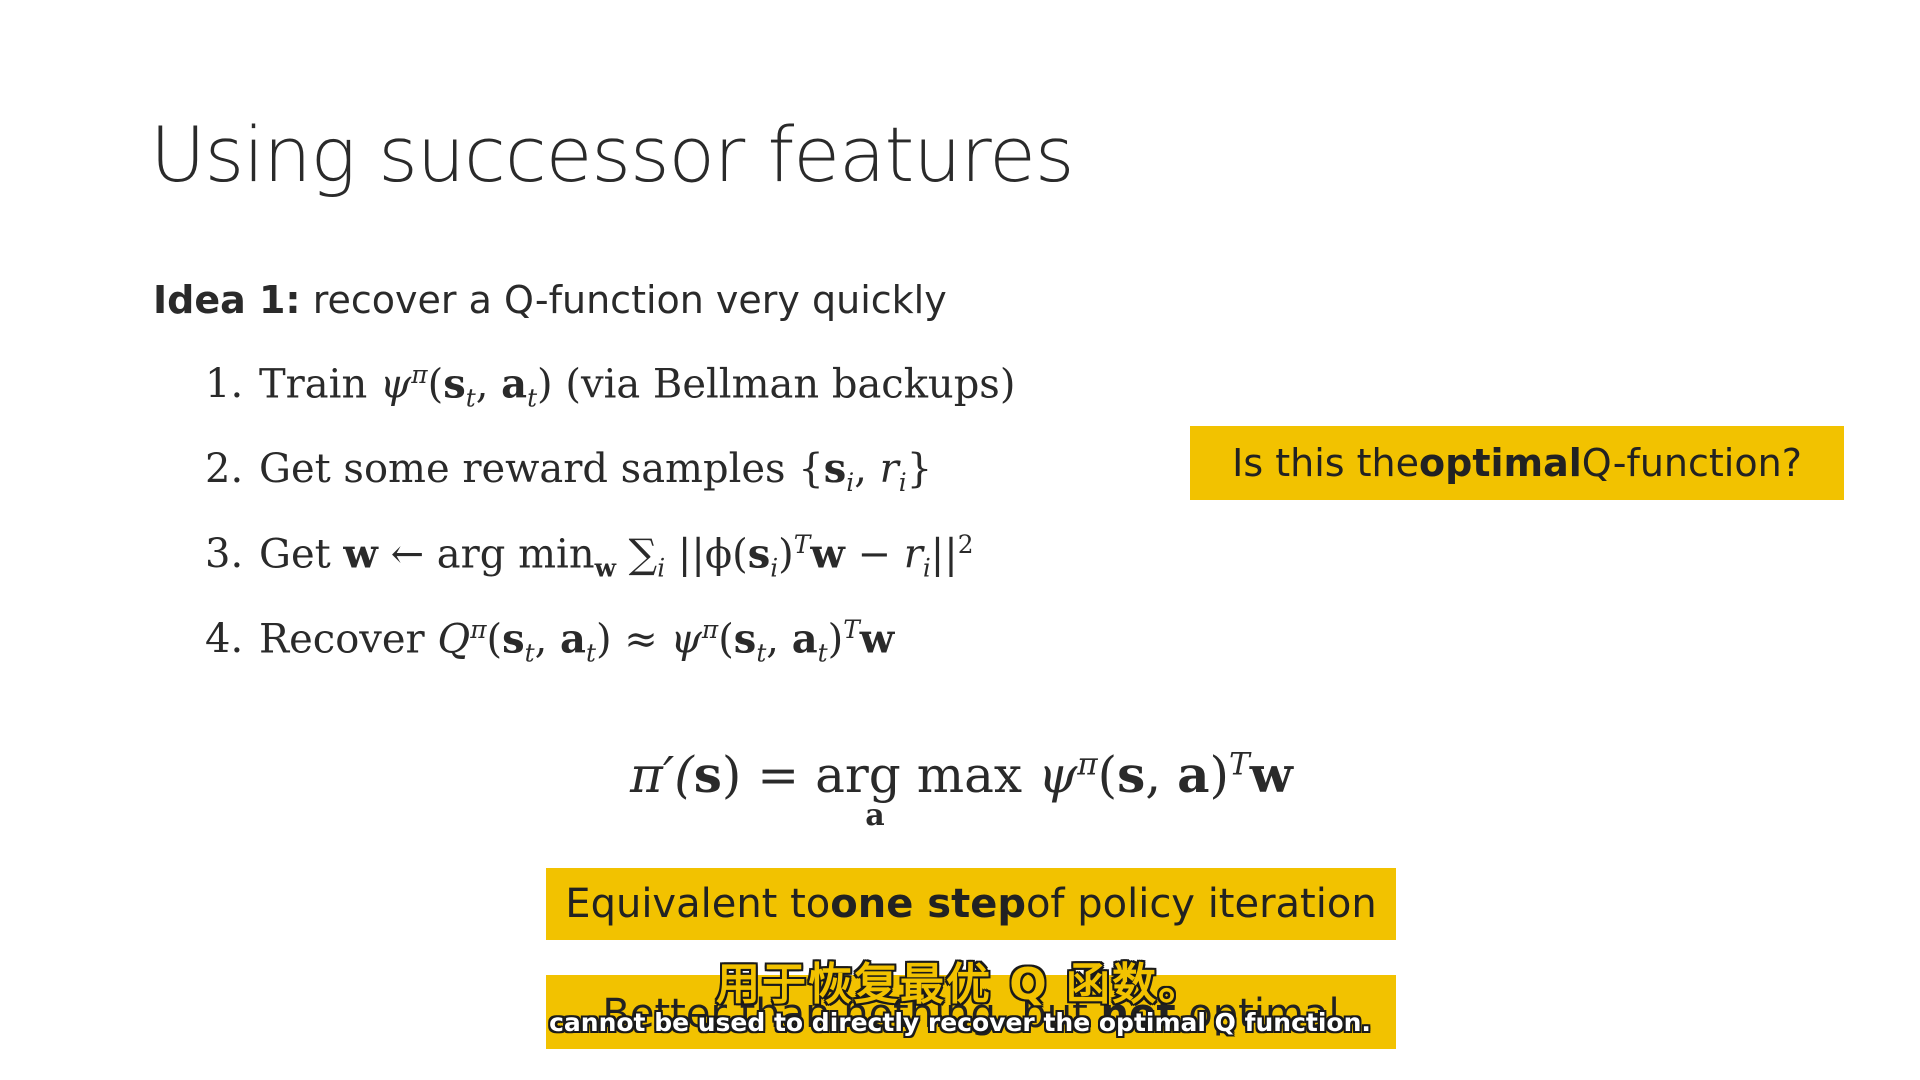 Image resolution: width=1920 pixels, height=1080 pixels. Describe the element at coordinates (227, 300) in the screenshot. I see `idea-label: Idea 1:` at that location.